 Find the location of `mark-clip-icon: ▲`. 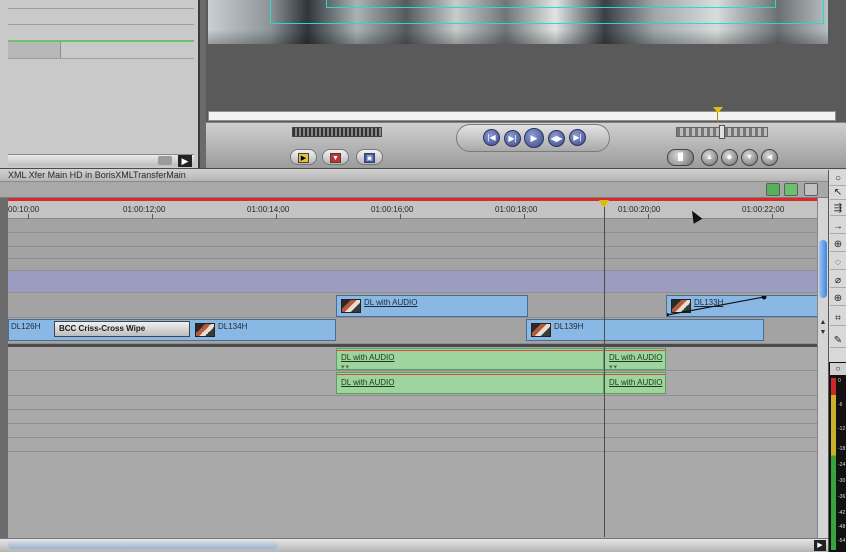

mark-clip-icon: ▲ is located at coordinates (709, 157).